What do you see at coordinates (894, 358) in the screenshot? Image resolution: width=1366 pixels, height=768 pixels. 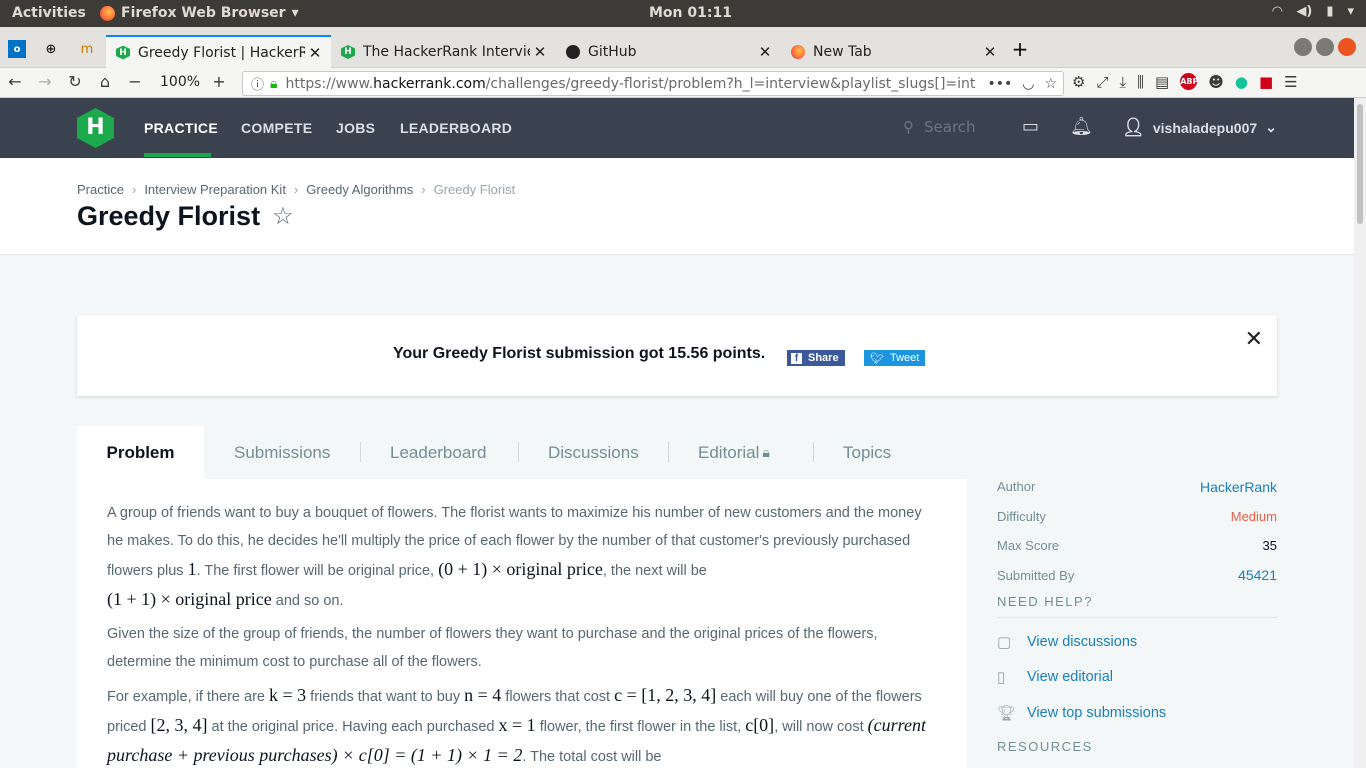 I see `tweet-button: 🐦︎ Tweet` at bounding box center [894, 358].